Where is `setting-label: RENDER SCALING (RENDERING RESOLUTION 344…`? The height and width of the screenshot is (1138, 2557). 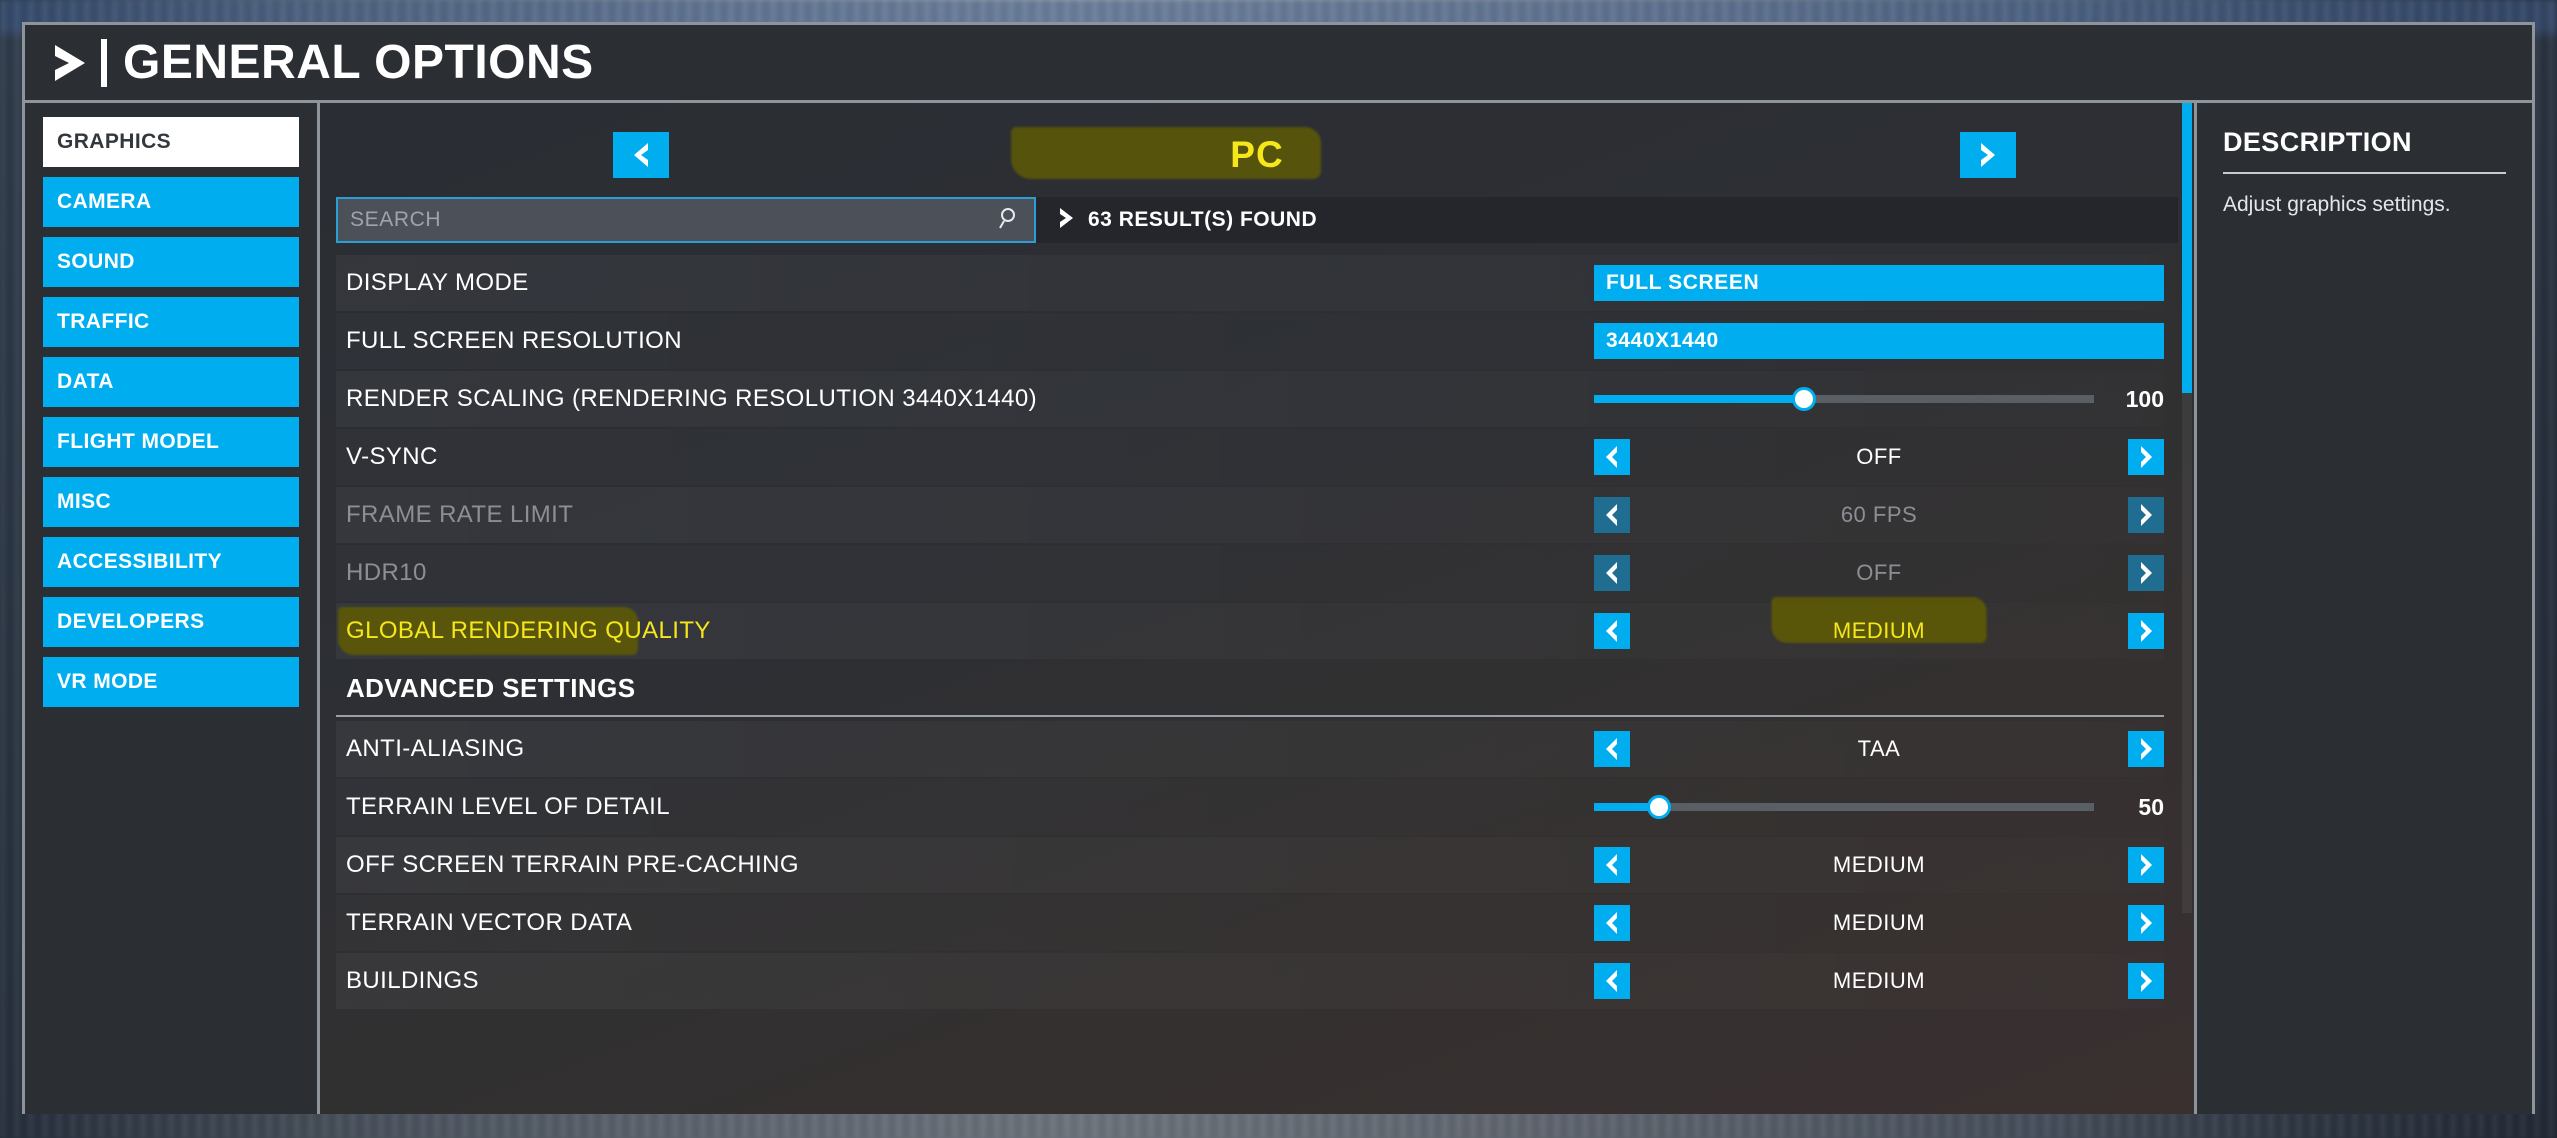
setting-label: RENDER SCALING (RENDERING RESOLUTION 344… is located at coordinates (691, 398).